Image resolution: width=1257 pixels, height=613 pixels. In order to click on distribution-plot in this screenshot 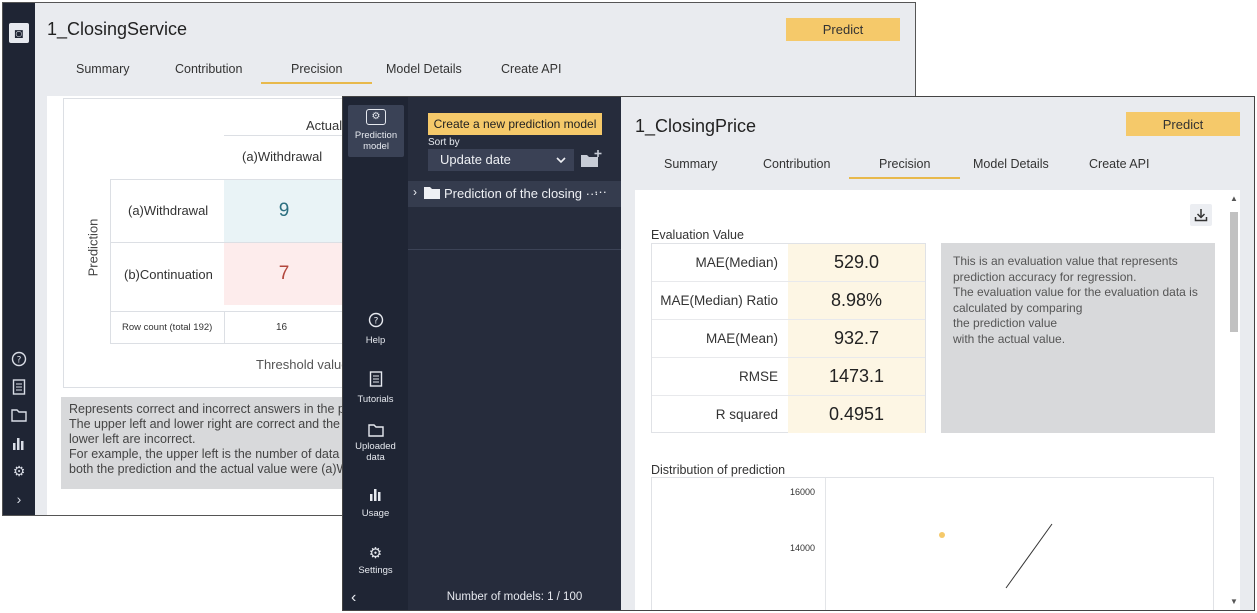, I will do `click(996, 556)`.